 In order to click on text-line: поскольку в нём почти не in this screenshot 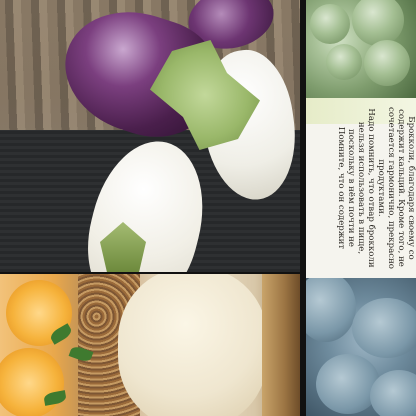, I will do `click(351, 188)`.